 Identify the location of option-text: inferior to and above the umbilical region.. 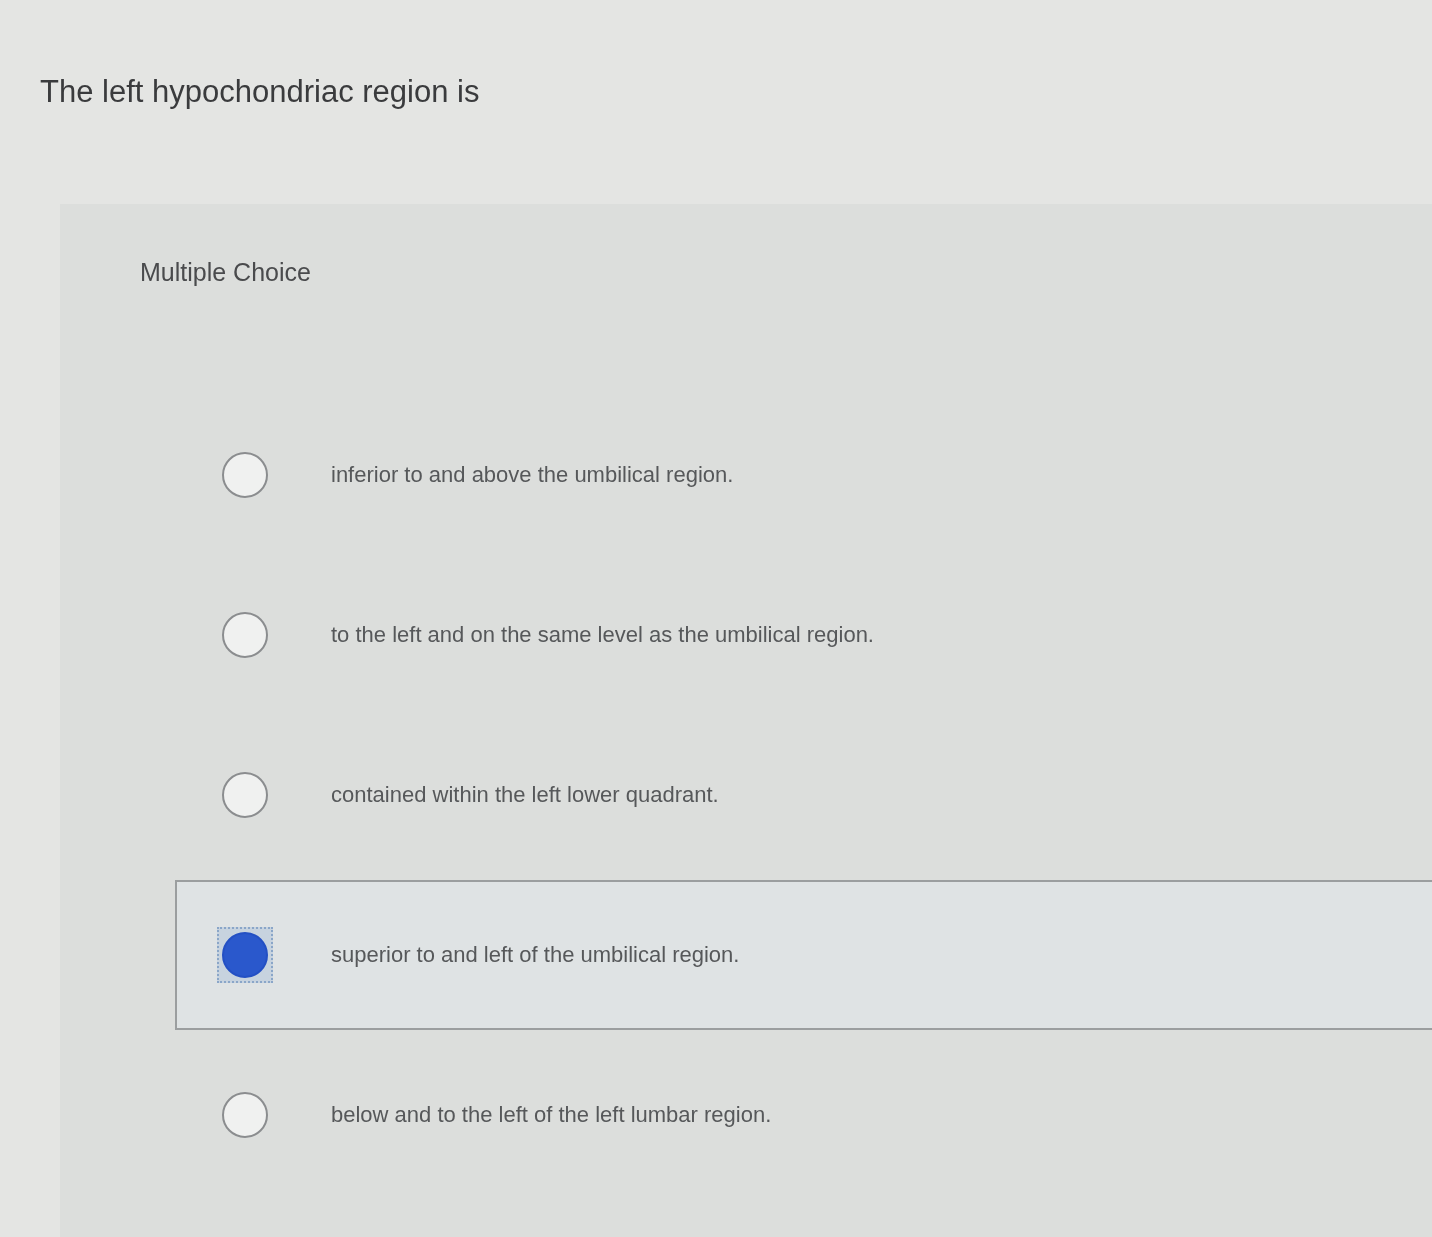
(532, 475).